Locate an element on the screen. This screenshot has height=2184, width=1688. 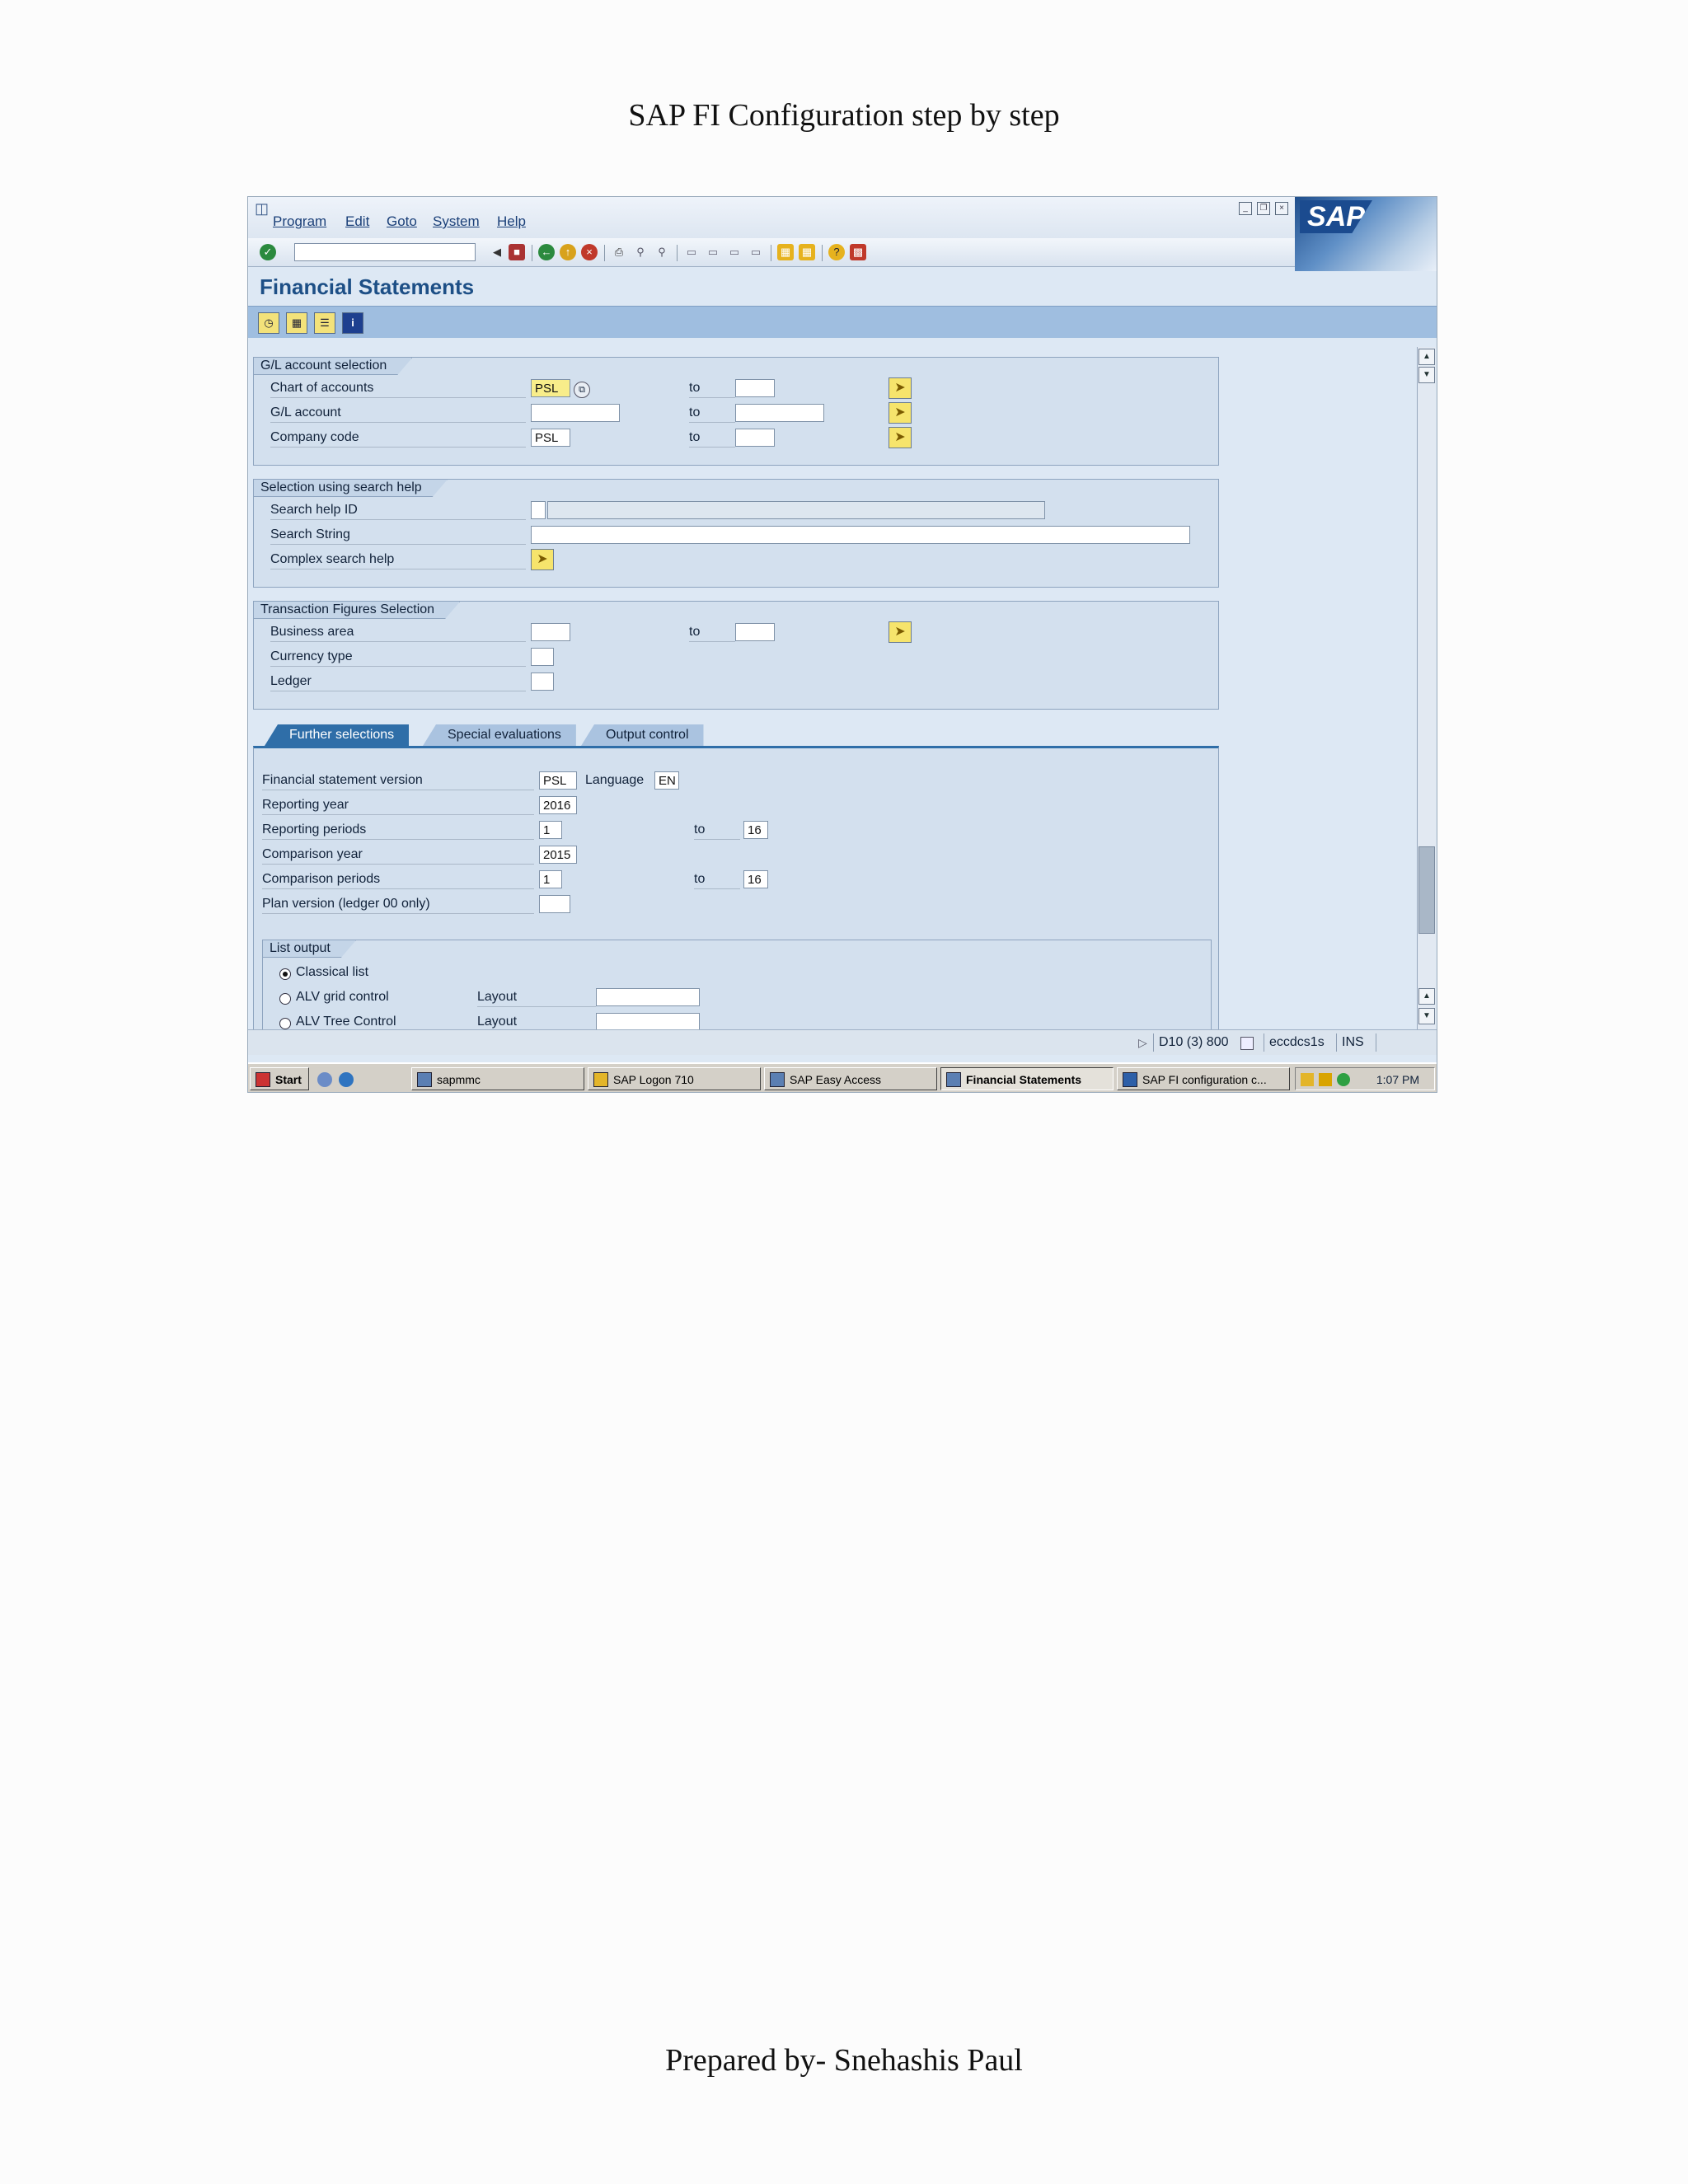
taskbar-sap-easy-access: SAP Easy Access is located at coordinates (850, 1078).